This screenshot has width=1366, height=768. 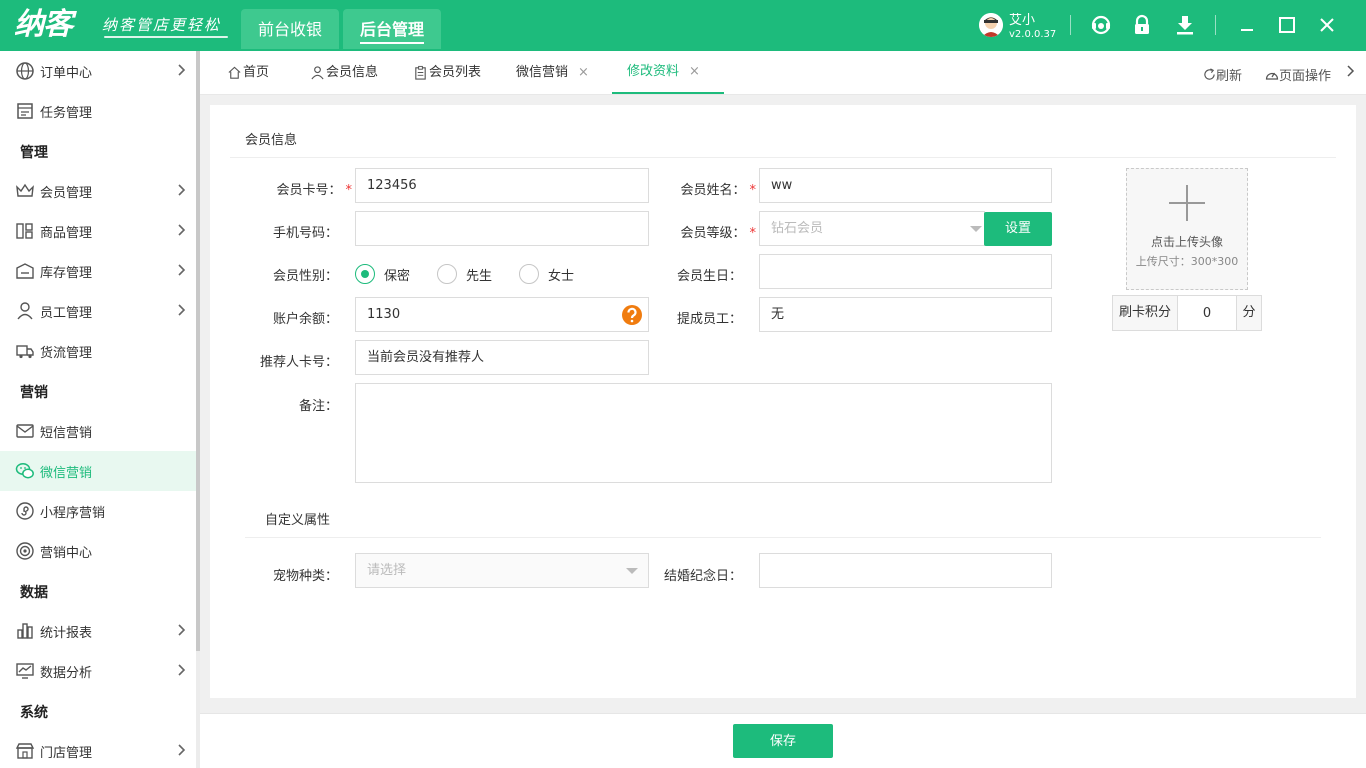 What do you see at coordinates (703, 433) in the screenshot?
I see `remark-textarea` at bounding box center [703, 433].